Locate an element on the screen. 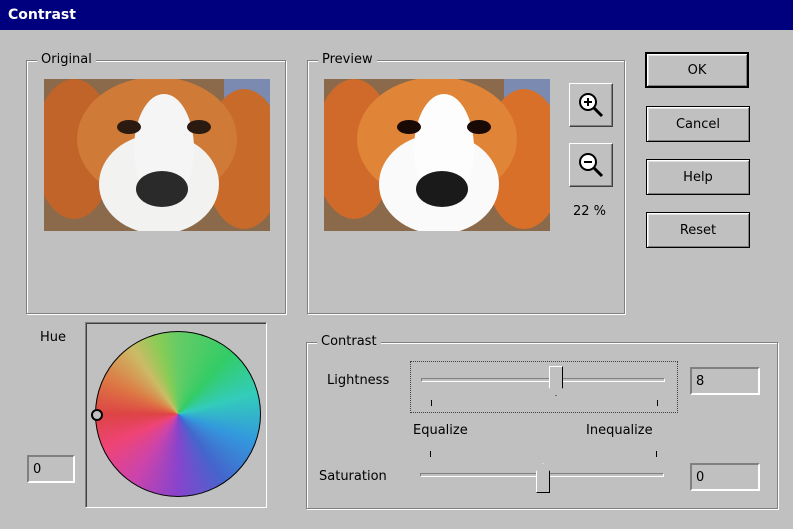 The image size is (793, 529). inequalize-label: Inequalize is located at coordinates (619, 430).